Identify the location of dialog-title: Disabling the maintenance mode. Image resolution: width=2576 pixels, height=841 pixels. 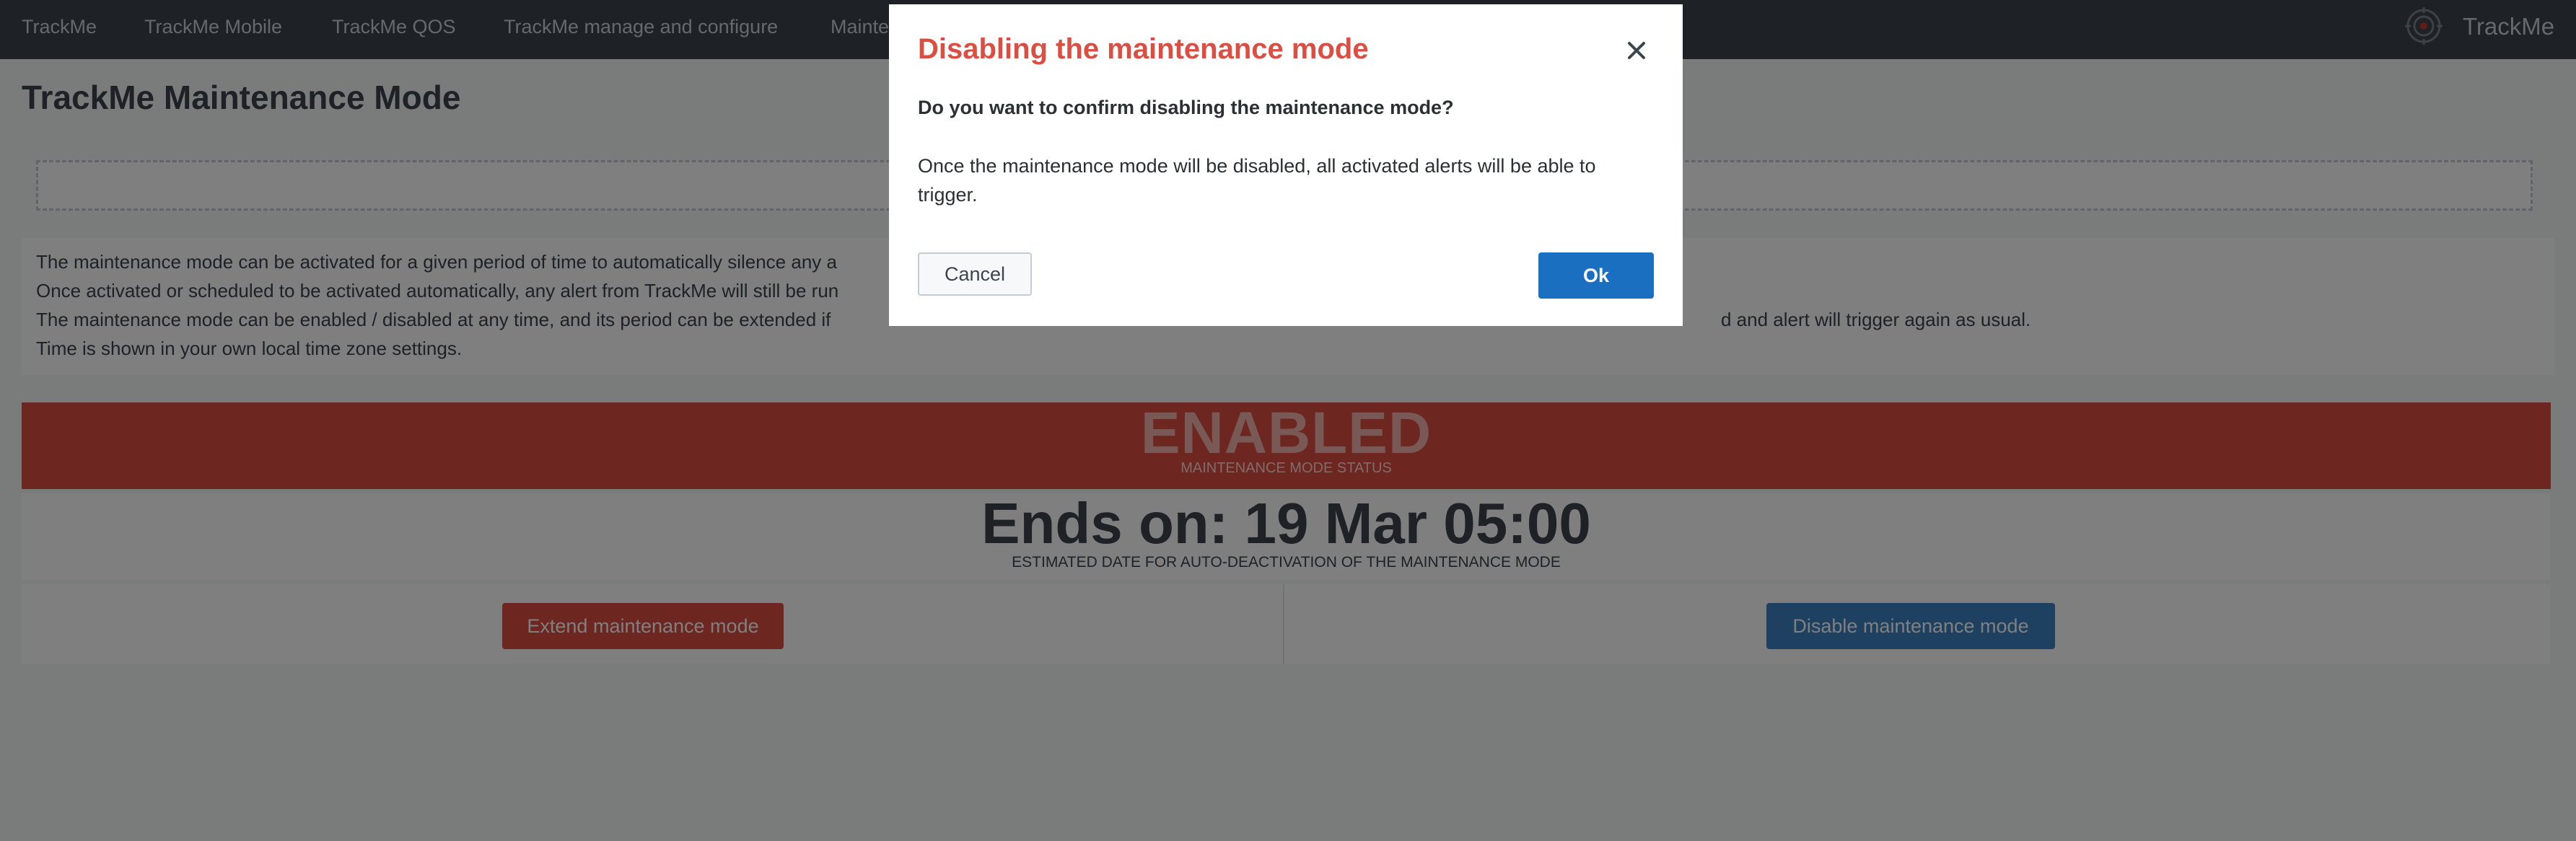
(1143, 49).